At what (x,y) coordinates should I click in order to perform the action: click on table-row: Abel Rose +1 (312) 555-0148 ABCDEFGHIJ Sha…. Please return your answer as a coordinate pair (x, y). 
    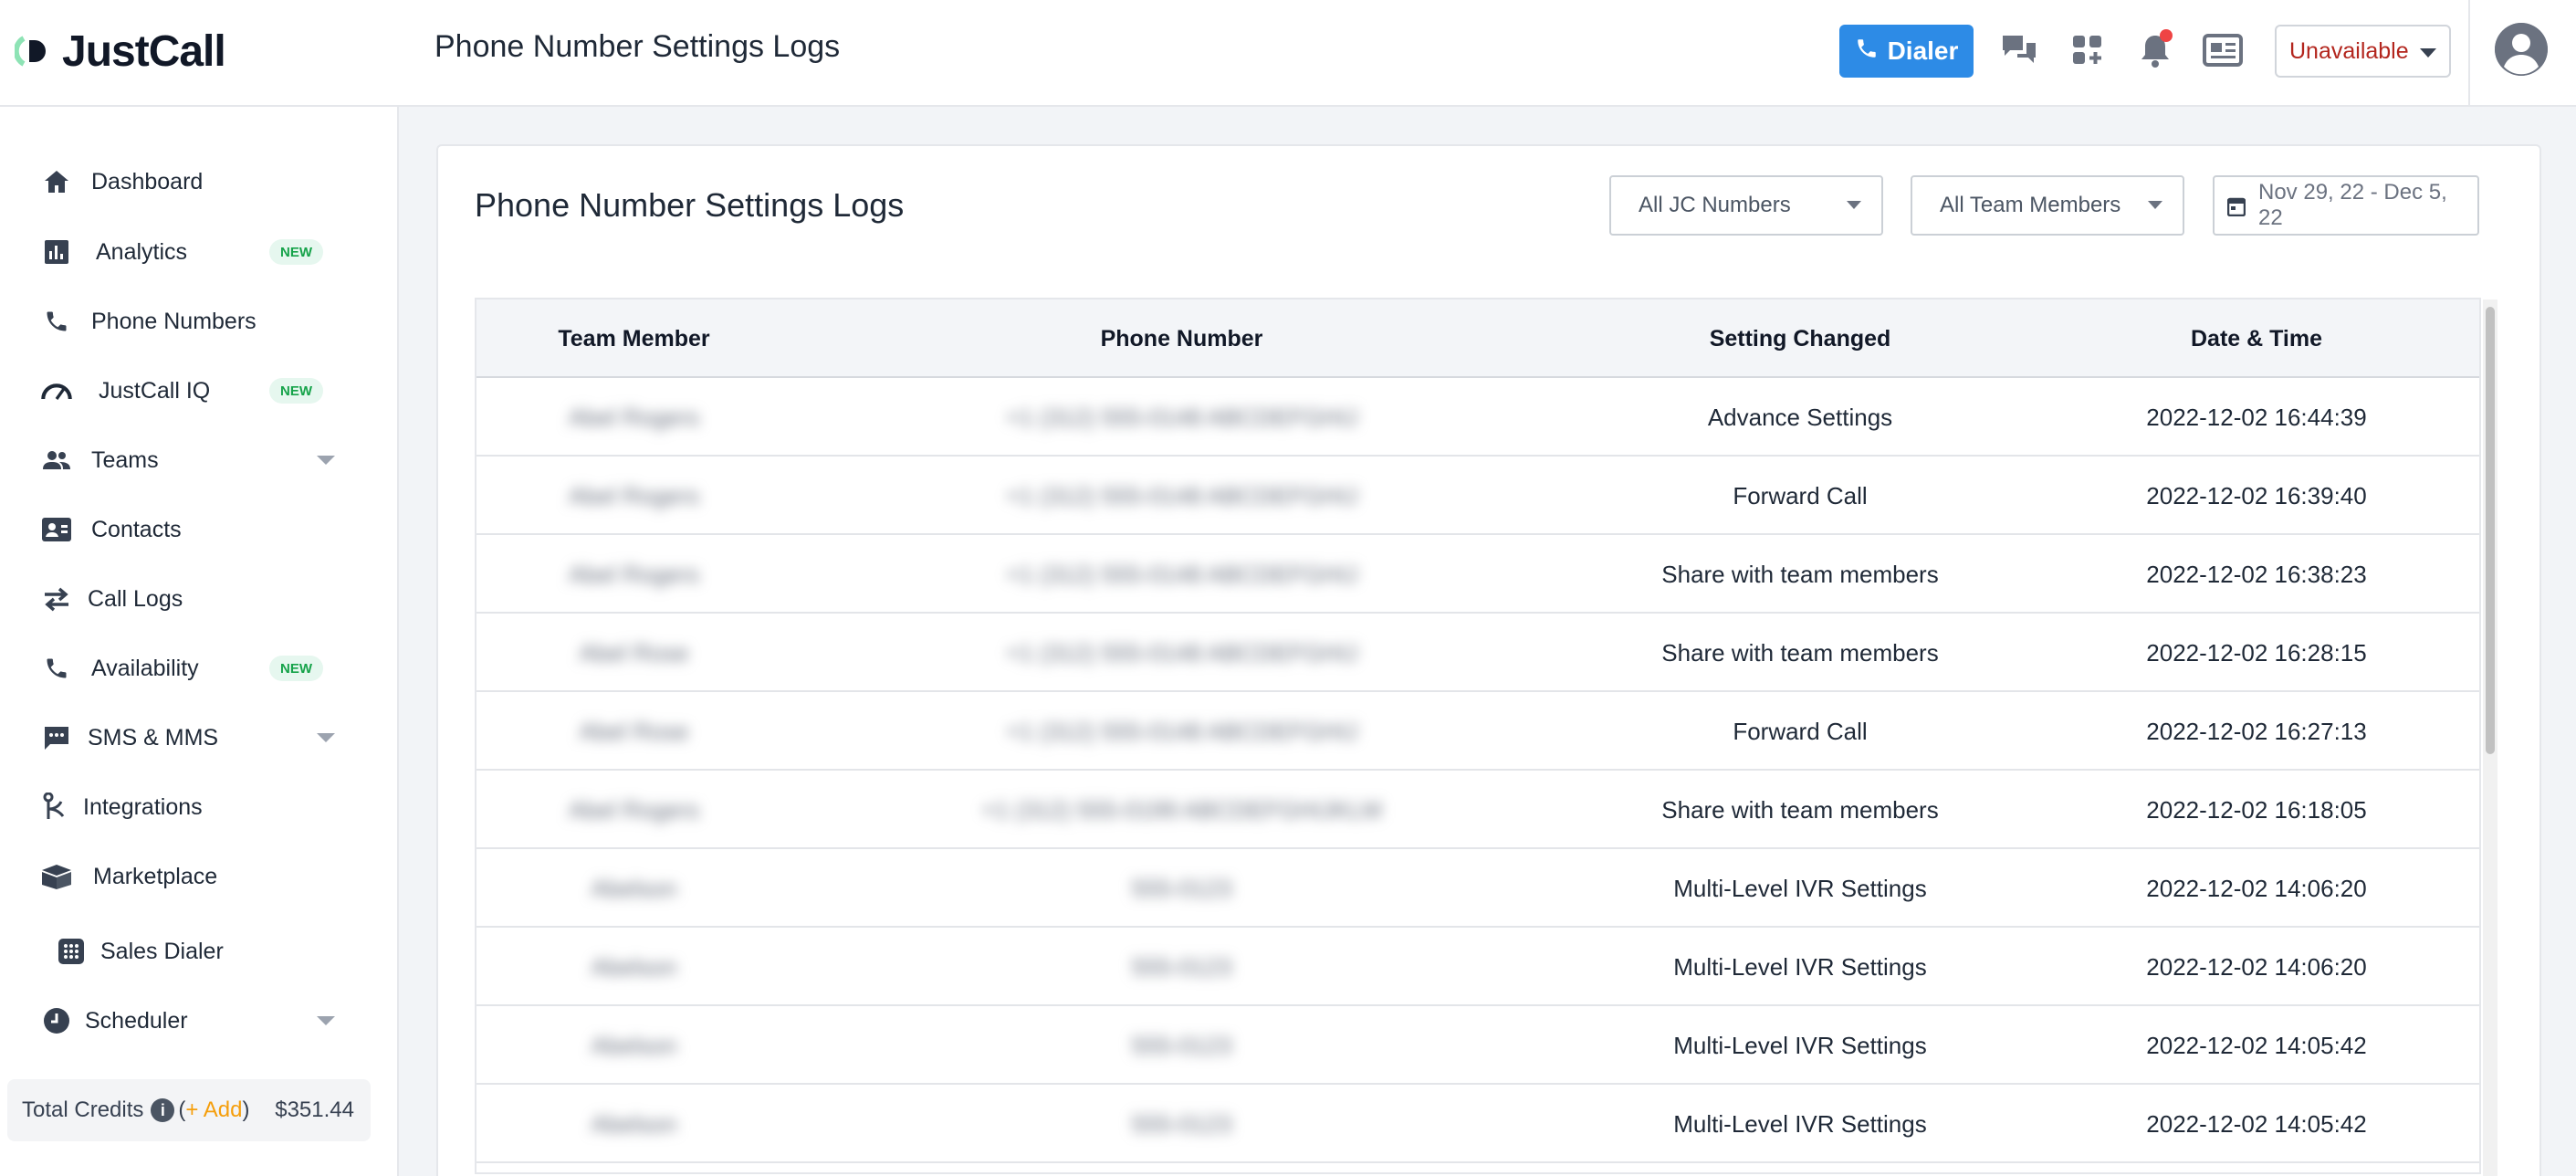
    Looking at the image, I should click on (1478, 653).